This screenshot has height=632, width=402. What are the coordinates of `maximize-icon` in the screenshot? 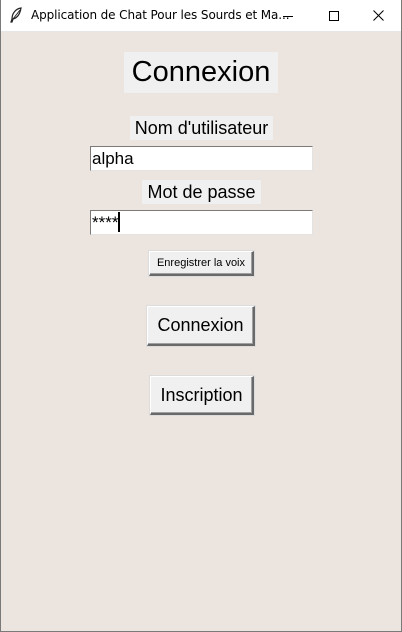 It's located at (334, 15).